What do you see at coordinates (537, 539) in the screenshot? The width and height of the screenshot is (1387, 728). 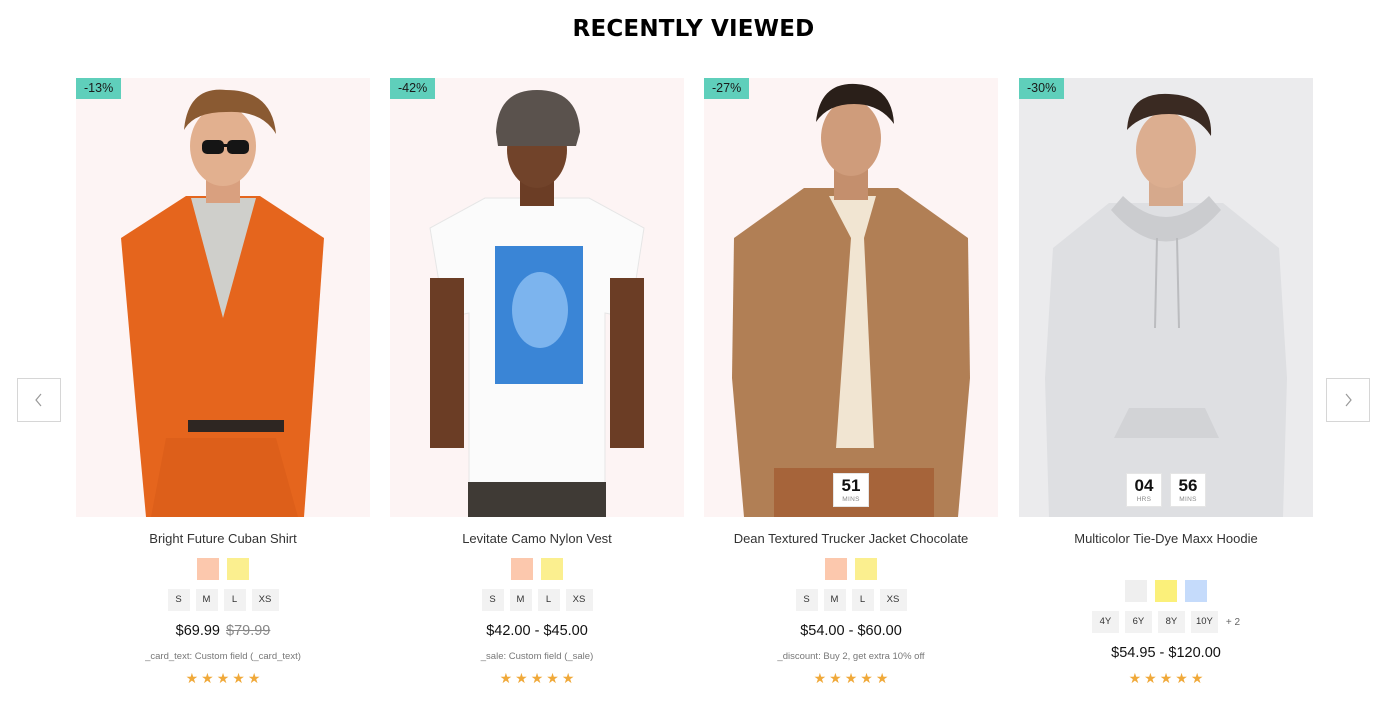 I see `product-title: Levitate Camo Nylon Vest` at bounding box center [537, 539].